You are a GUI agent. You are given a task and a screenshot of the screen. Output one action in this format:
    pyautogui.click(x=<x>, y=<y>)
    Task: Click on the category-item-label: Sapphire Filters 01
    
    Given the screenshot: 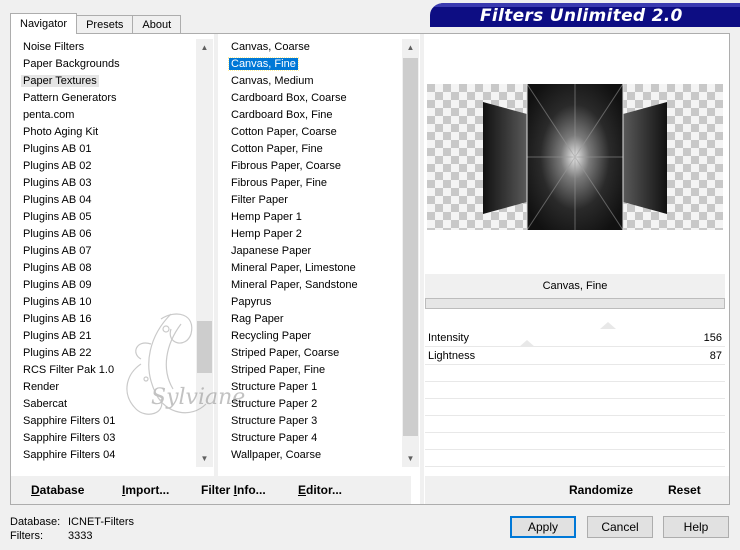 What is the action you would take?
    pyautogui.click(x=69, y=421)
    